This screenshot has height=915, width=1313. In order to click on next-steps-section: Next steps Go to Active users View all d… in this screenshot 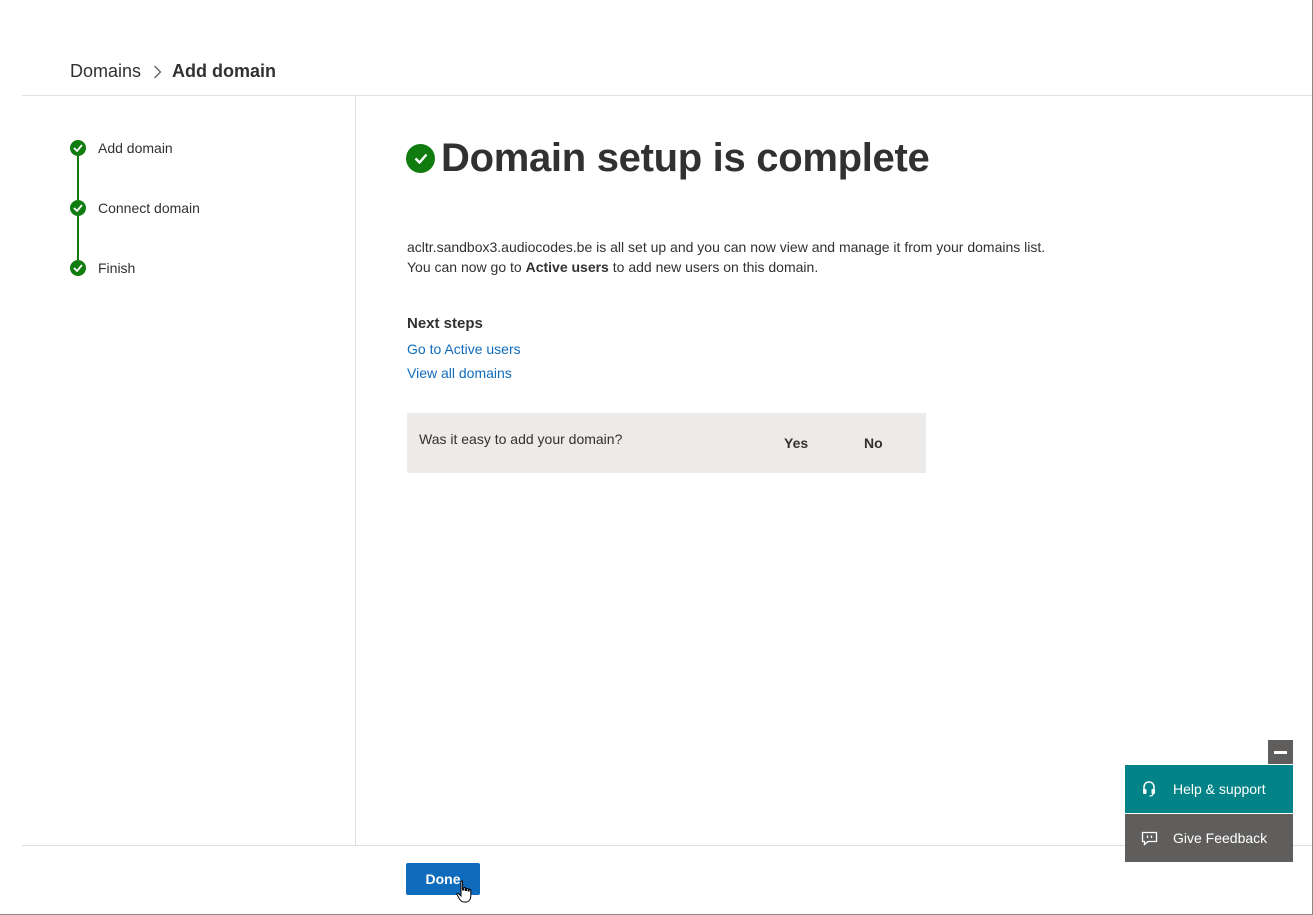, I will do `click(464, 350)`.